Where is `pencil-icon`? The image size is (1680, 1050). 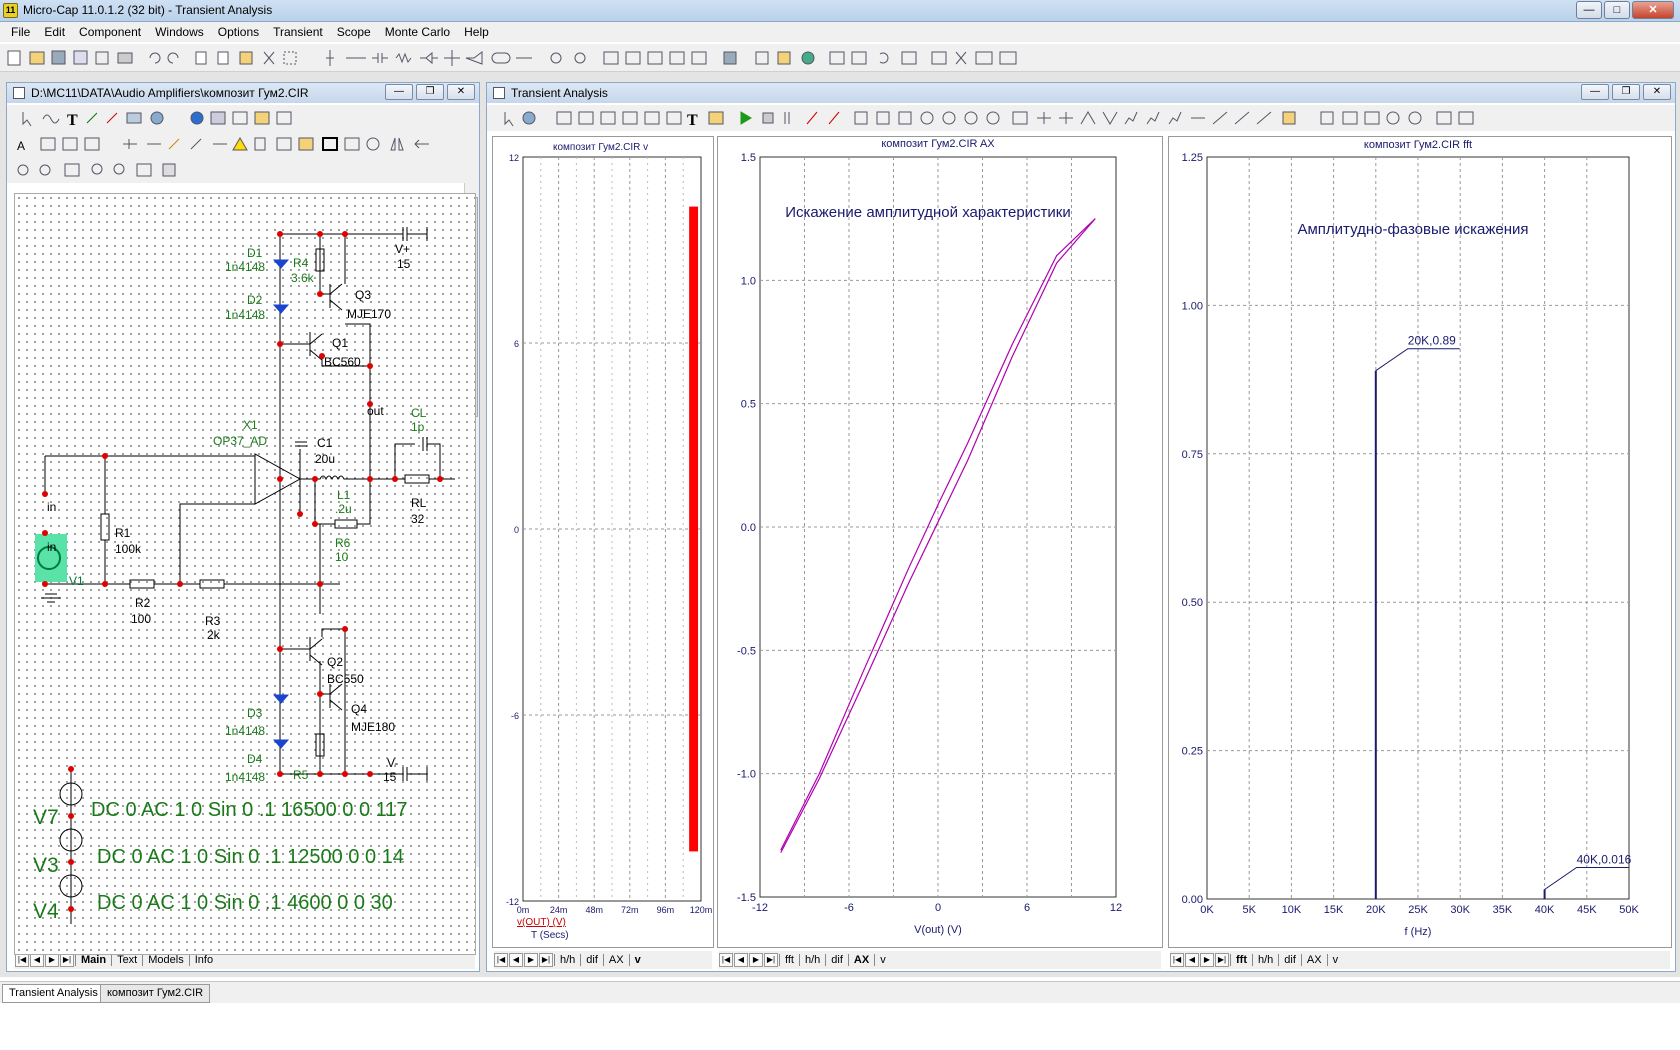
pencil-icon is located at coordinates (174, 144).